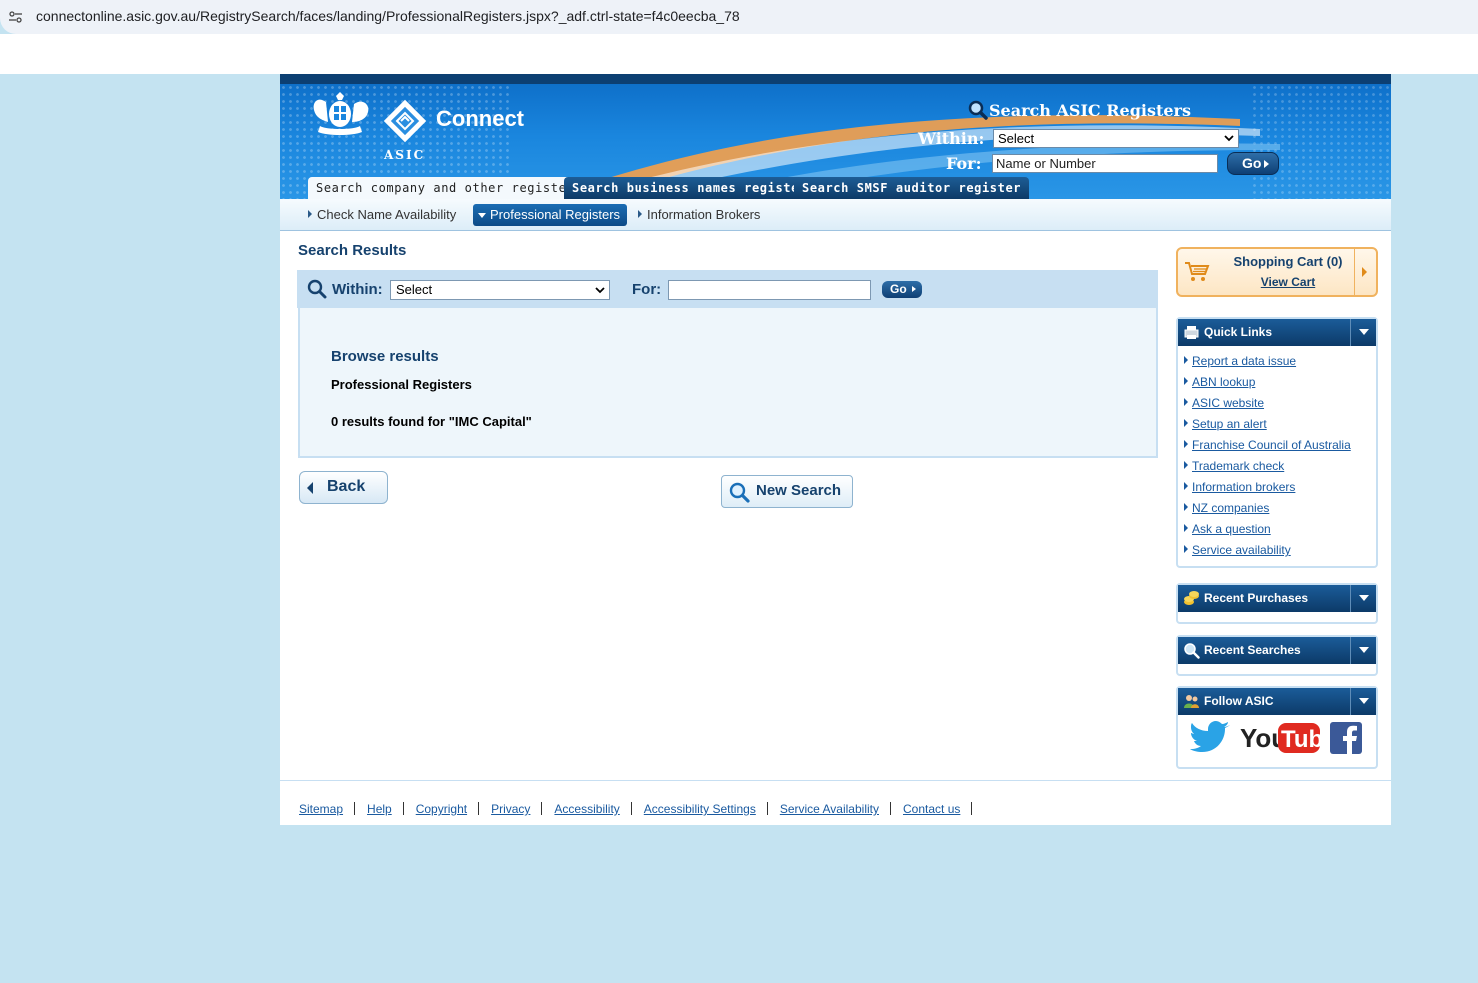  What do you see at coordinates (689, 188) in the screenshot?
I see `tab-search-business-names: Search business names register` at bounding box center [689, 188].